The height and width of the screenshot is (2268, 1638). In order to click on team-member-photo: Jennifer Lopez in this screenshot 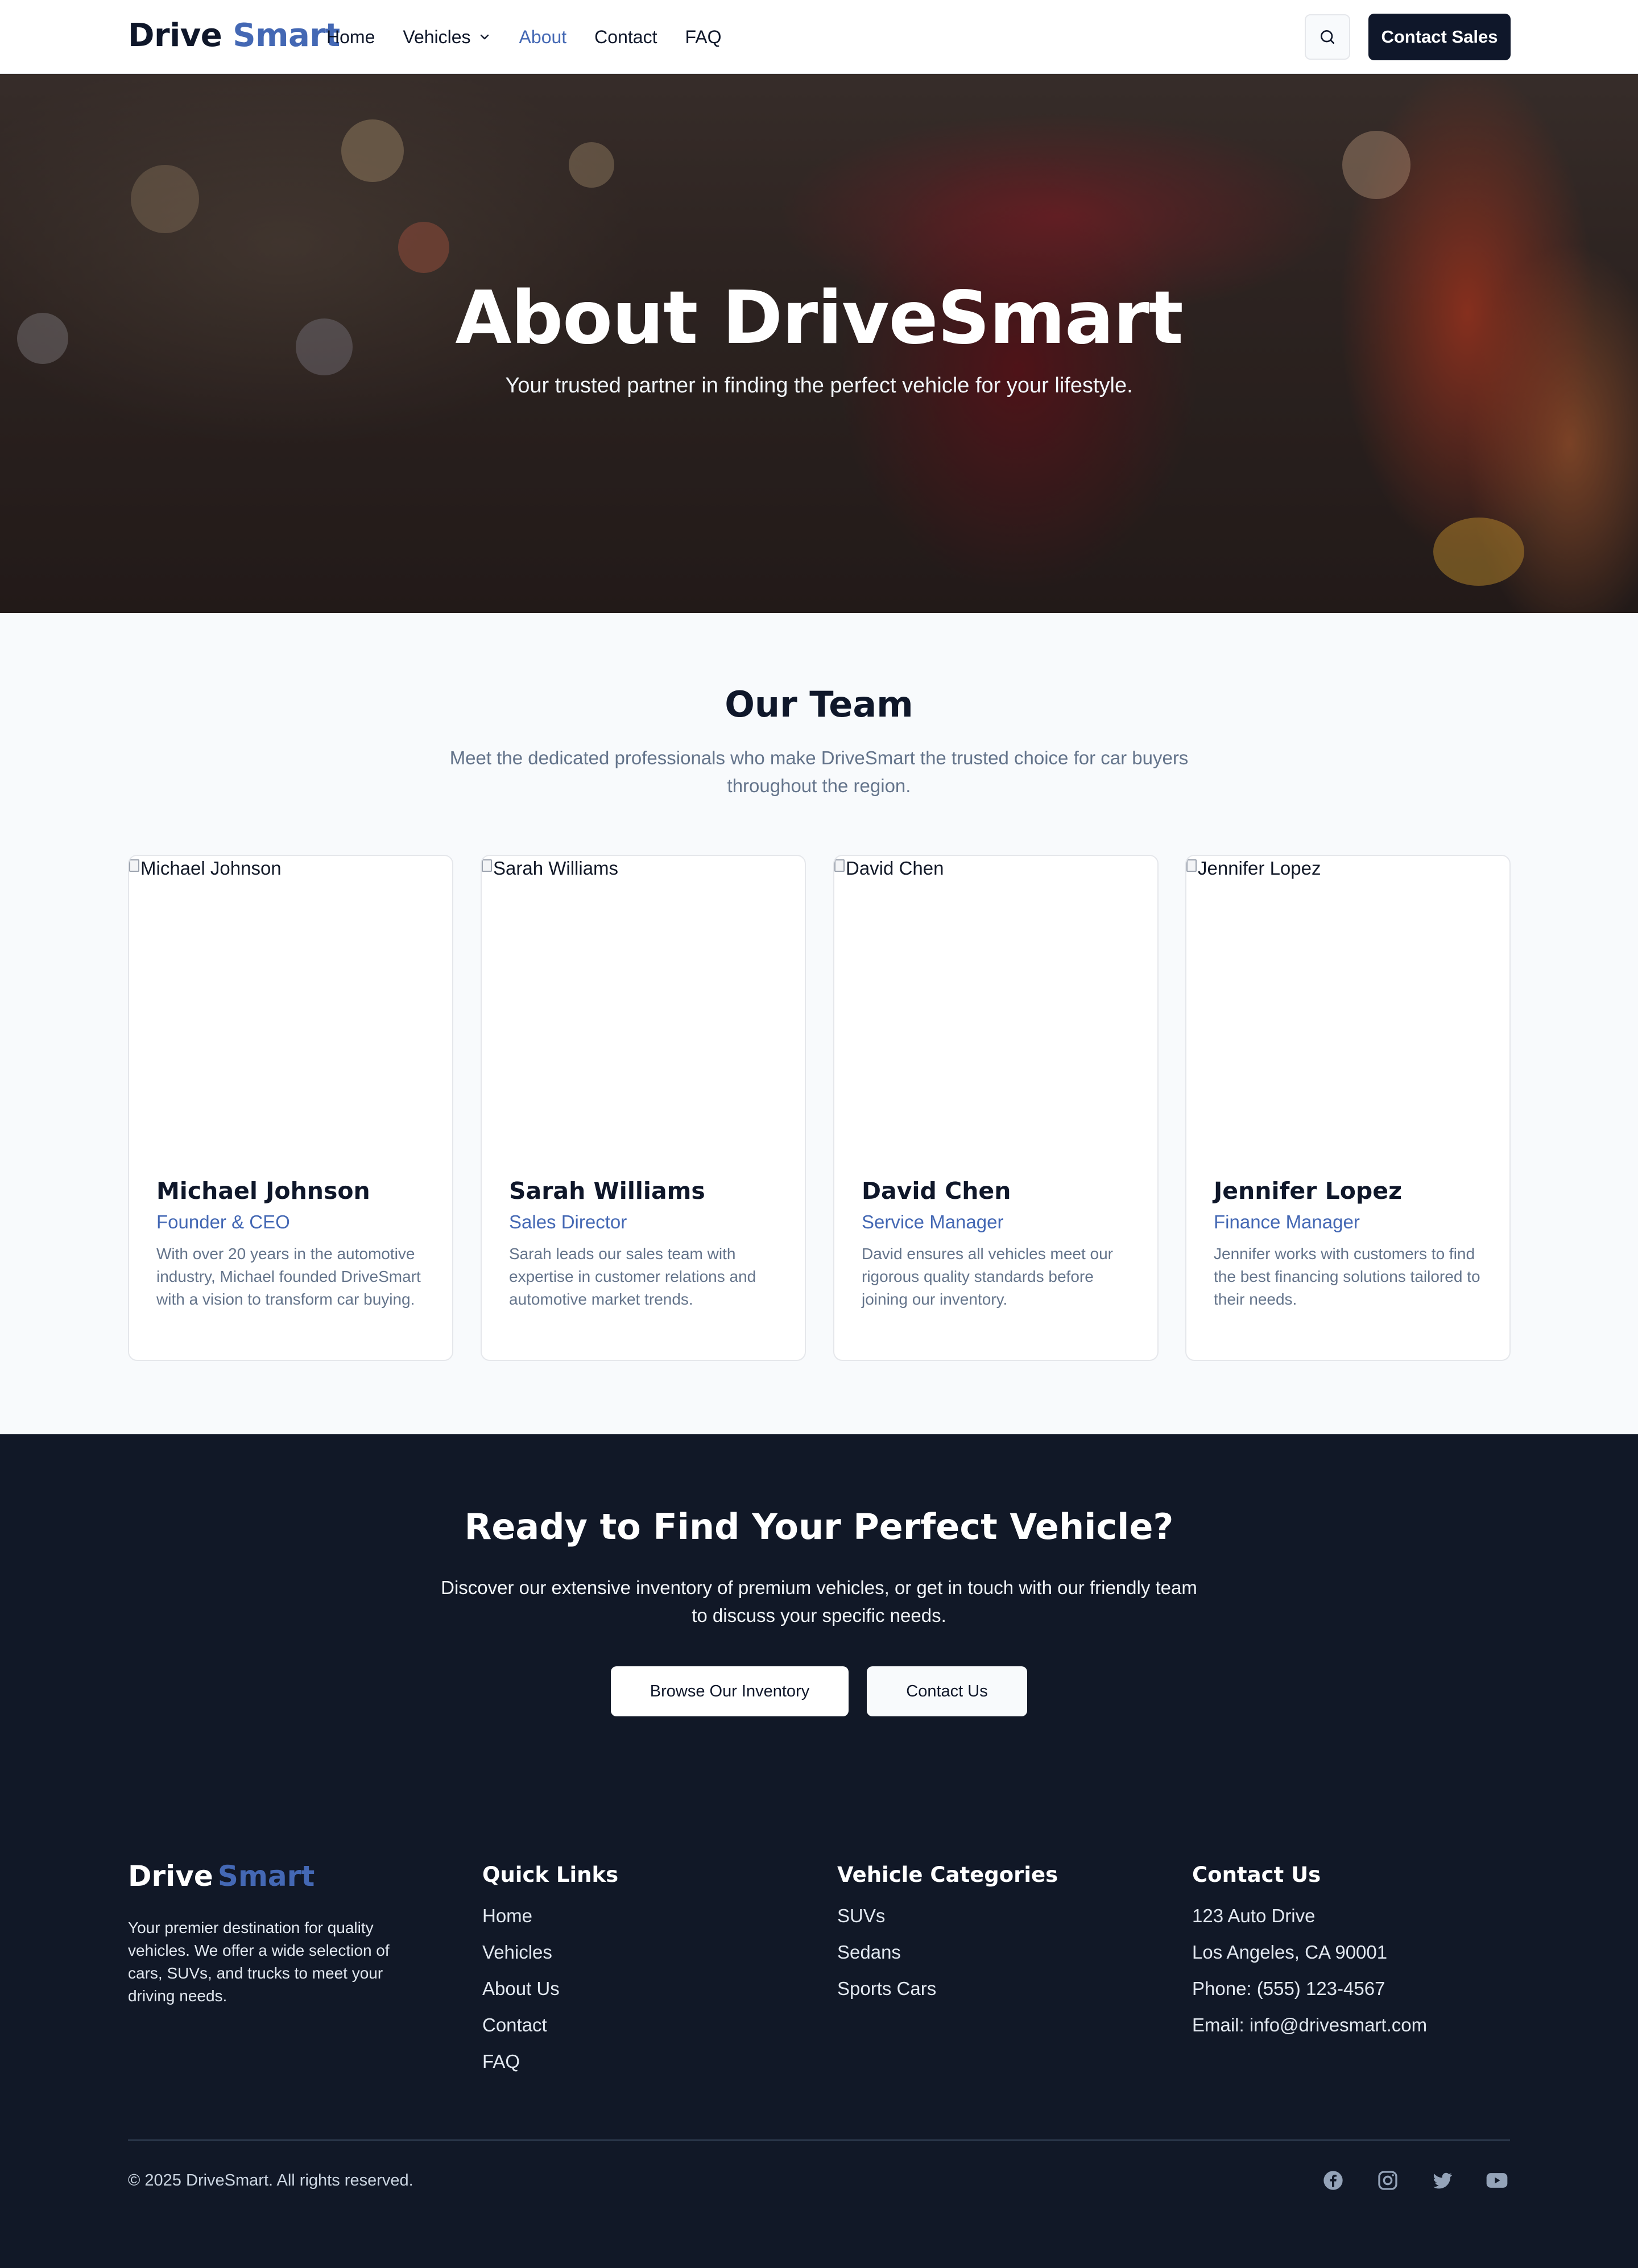, I will do `click(1347, 1009)`.